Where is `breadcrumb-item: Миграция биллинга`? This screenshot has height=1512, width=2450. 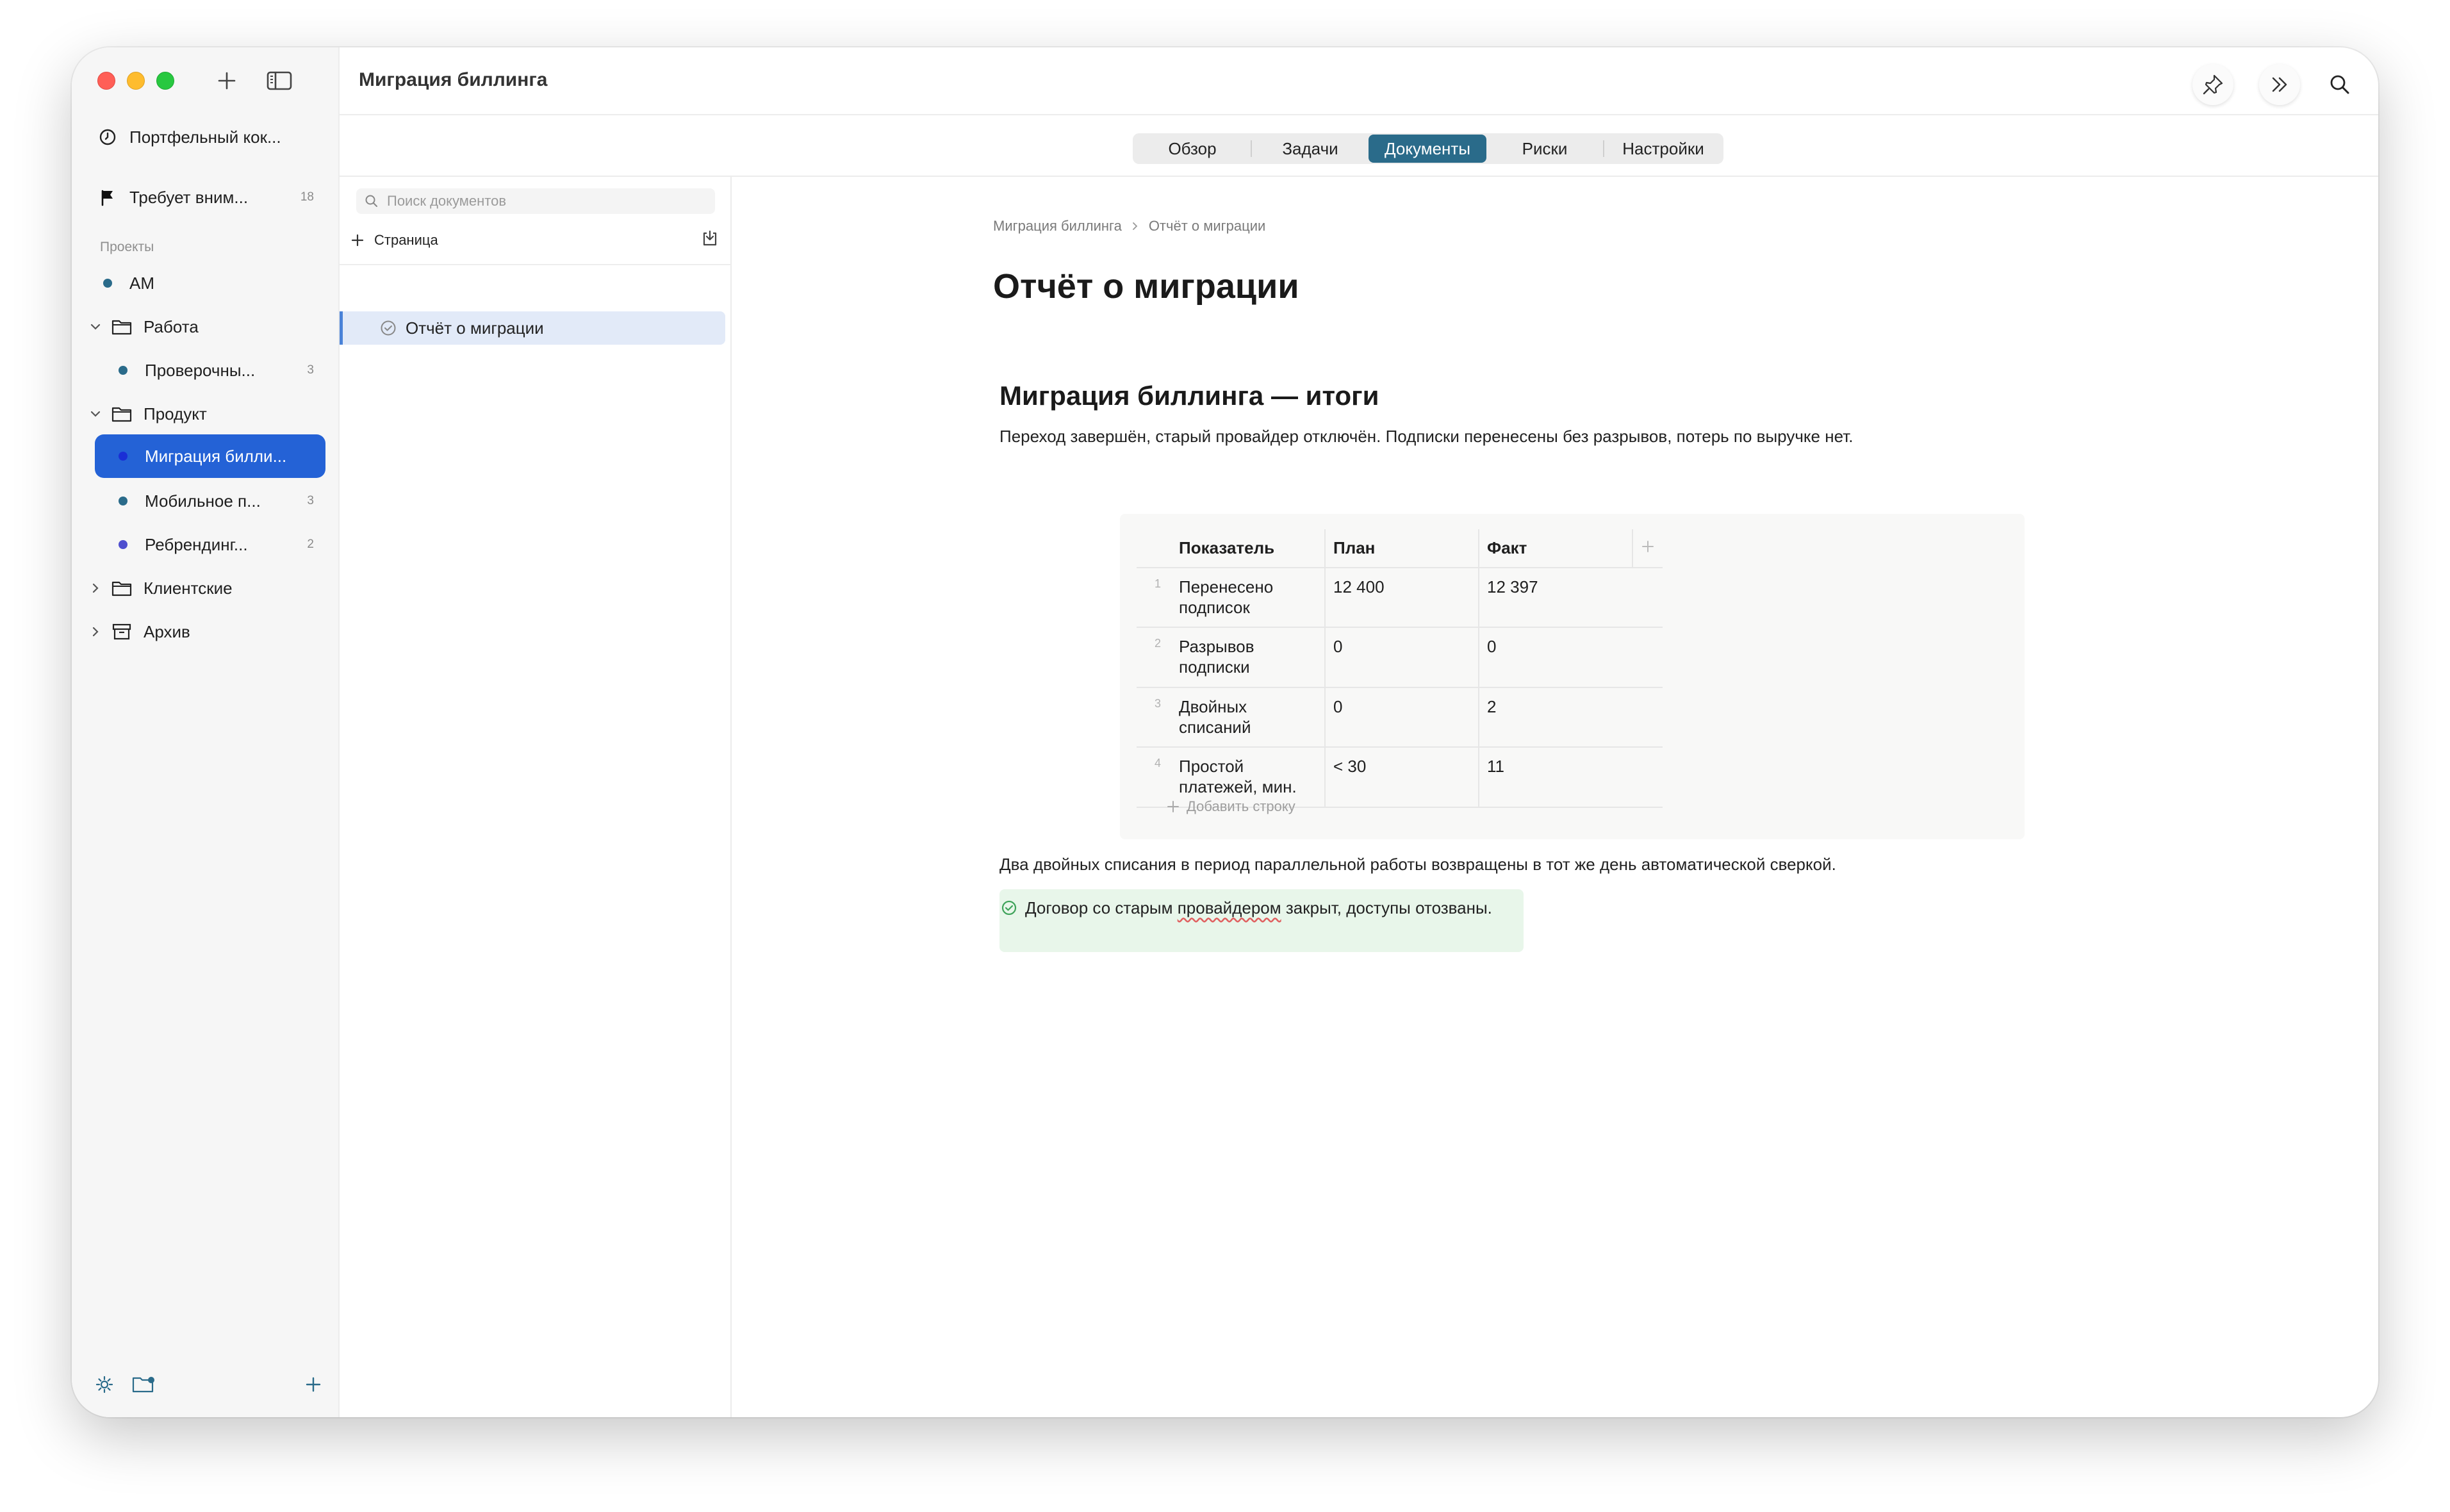 breadcrumb-item: Миграция биллинга is located at coordinates (1058, 226).